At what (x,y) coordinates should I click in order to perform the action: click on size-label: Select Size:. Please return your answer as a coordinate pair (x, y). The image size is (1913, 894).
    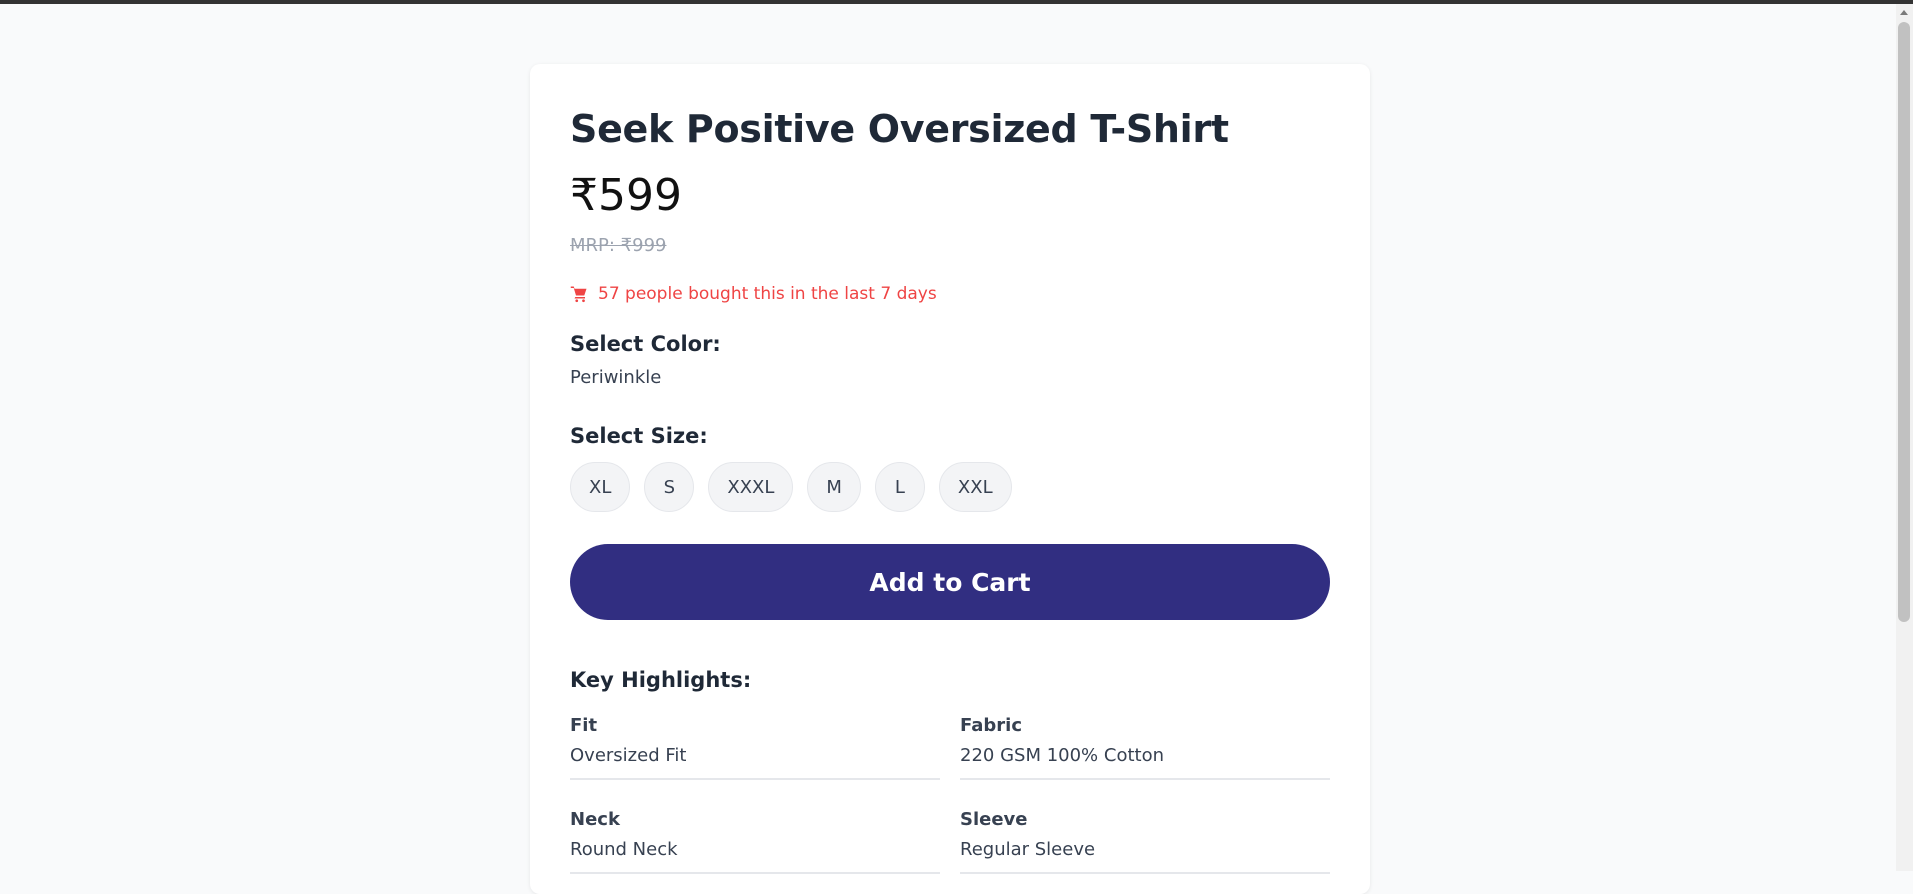
    Looking at the image, I should click on (639, 436).